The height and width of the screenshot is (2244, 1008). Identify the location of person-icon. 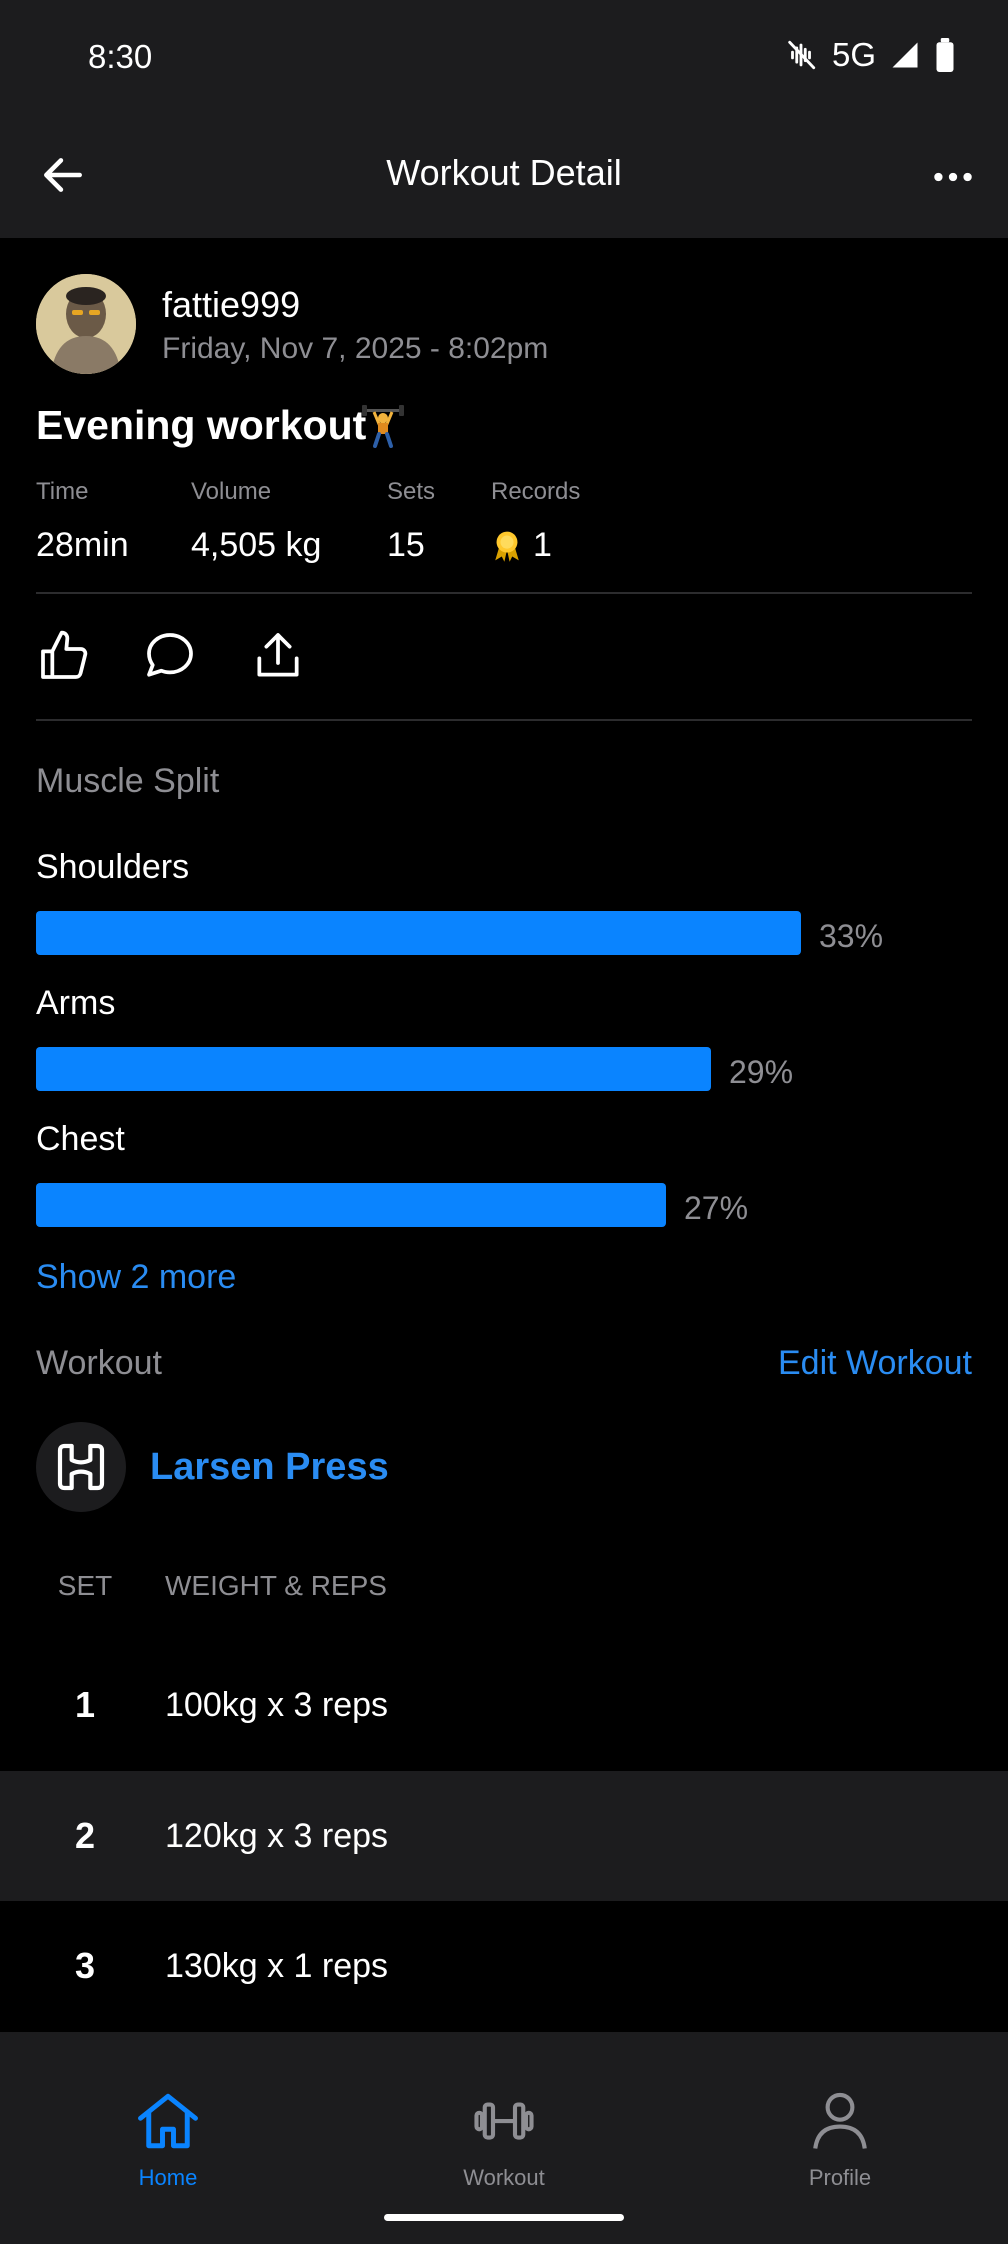
(840, 2120).